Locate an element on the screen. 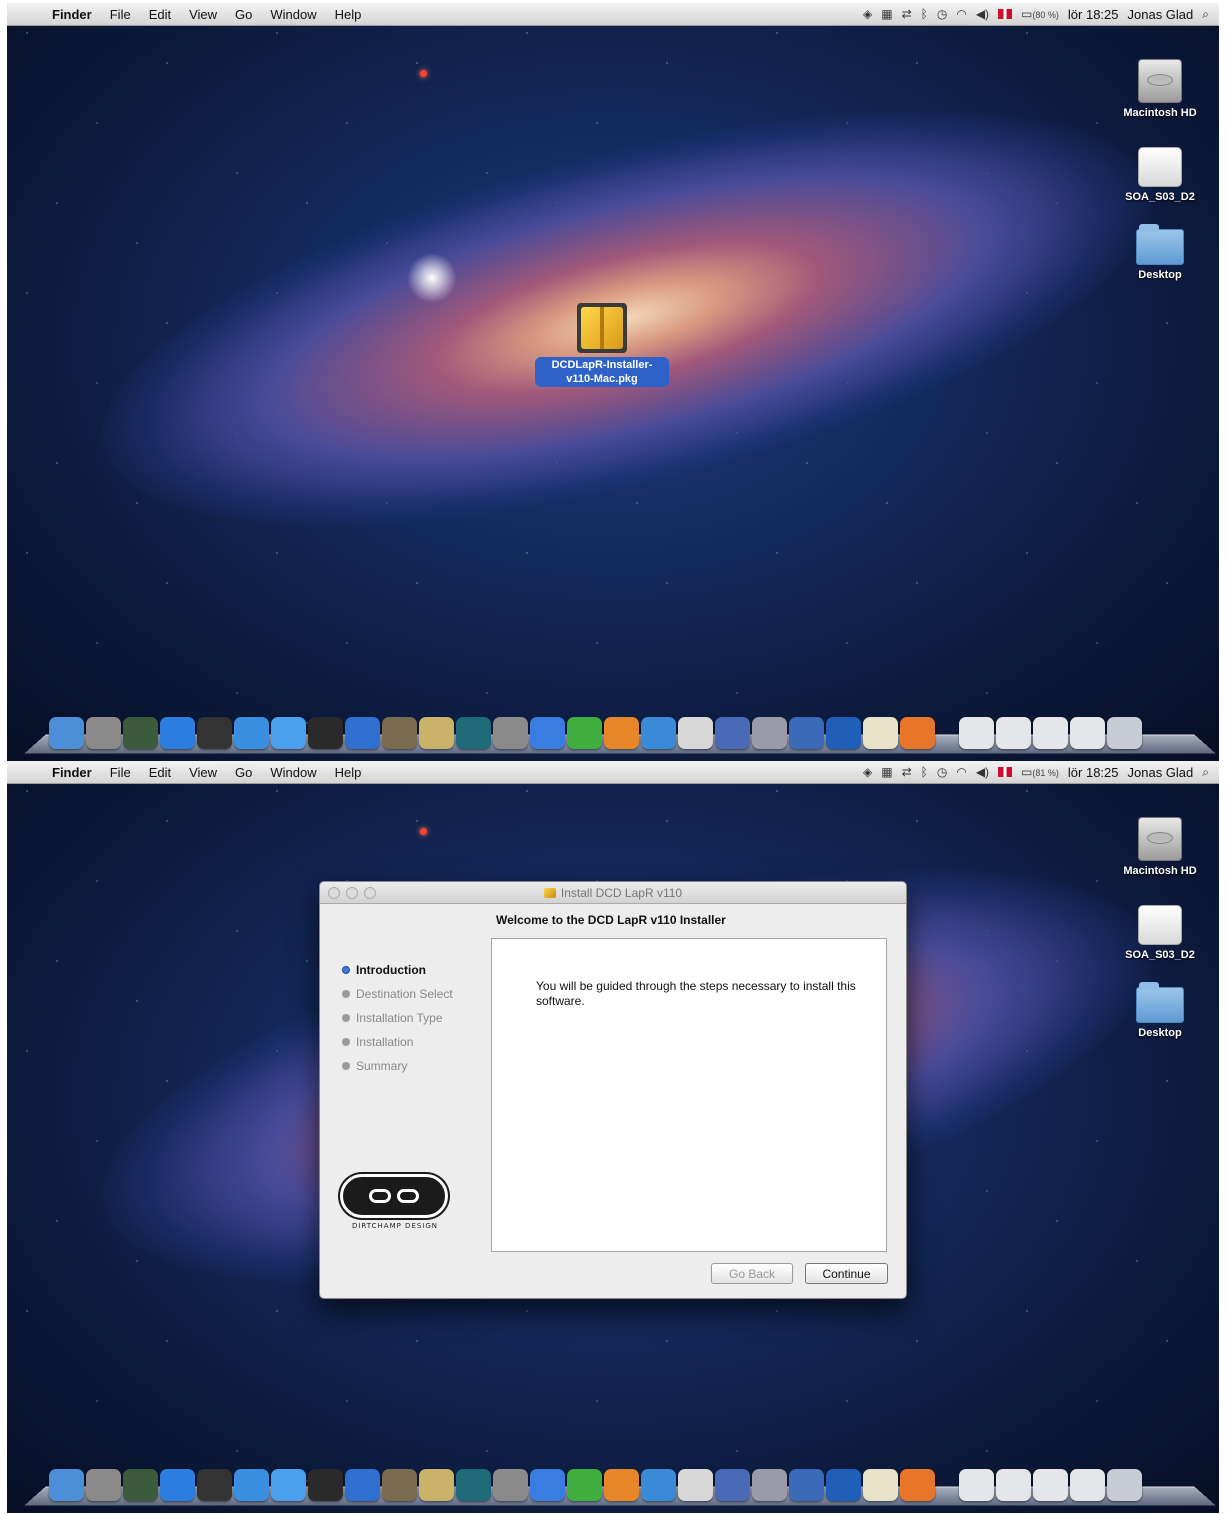 The image size is (1227, 1515). desktop-icon-desktop-folder: Desktop is located at coordinates (1160, 1010).